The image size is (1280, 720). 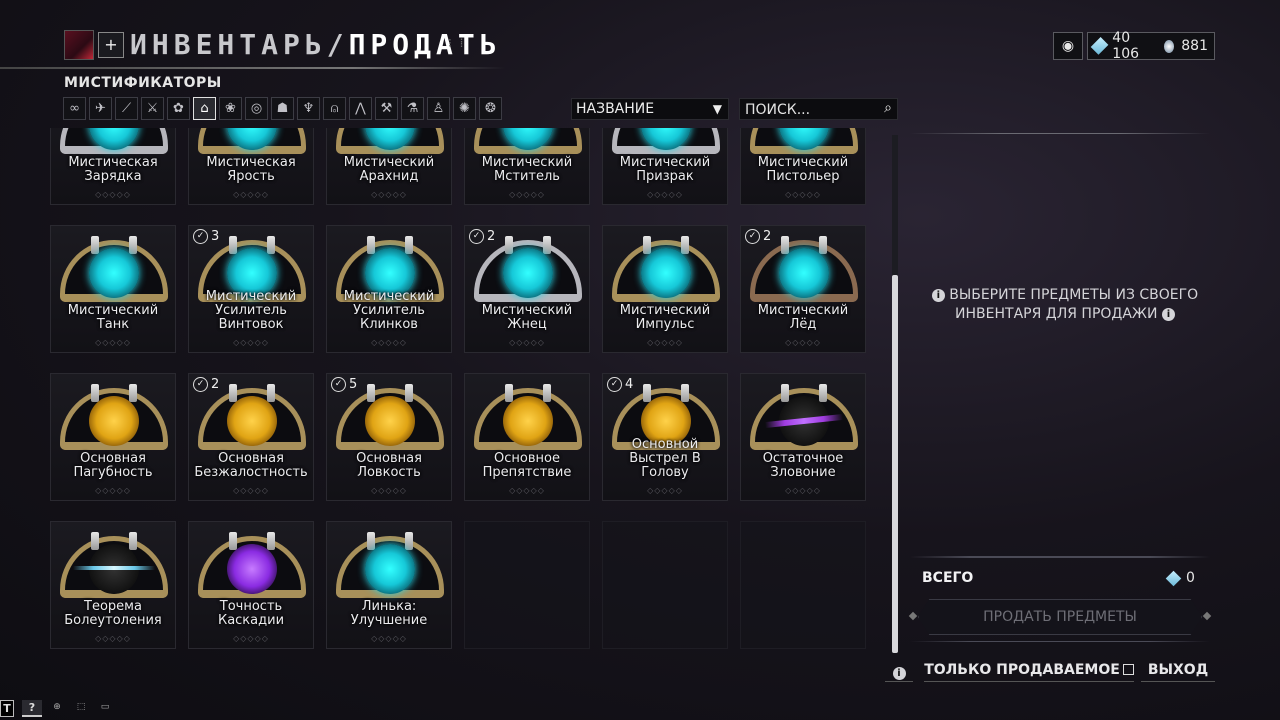 What do you see at coordinates (1068, 46) in the screenshot?
I see `visibility-toggle-button: ◉` at bounding box center [1068, 46].